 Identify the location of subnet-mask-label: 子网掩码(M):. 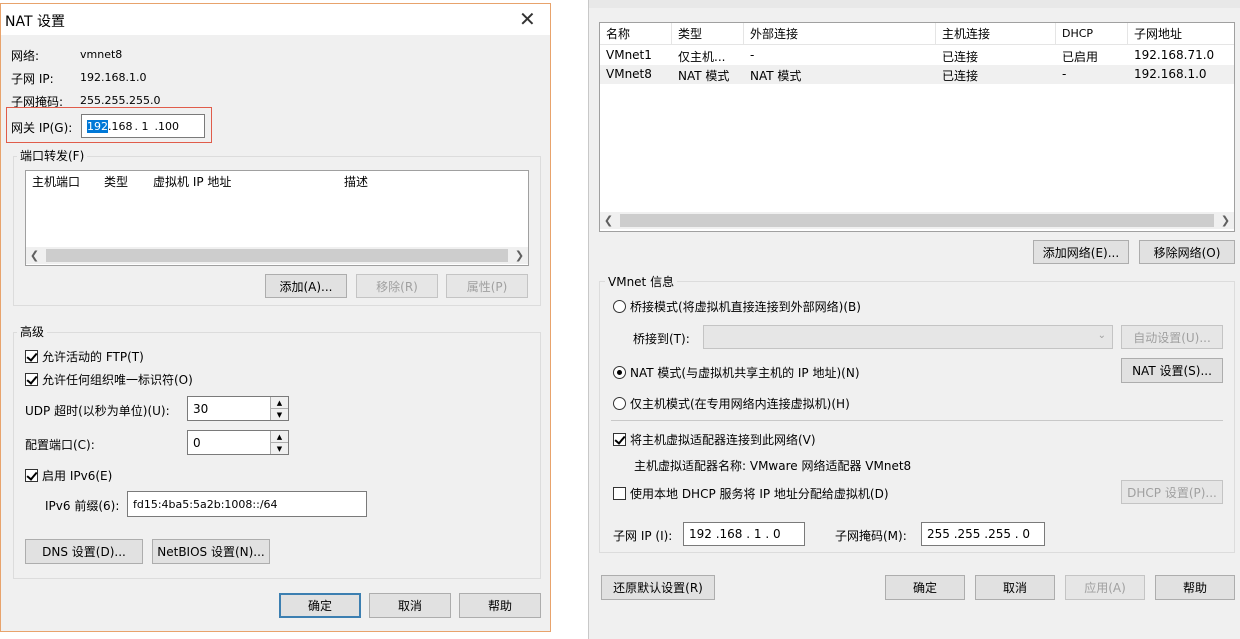
(871, 536).